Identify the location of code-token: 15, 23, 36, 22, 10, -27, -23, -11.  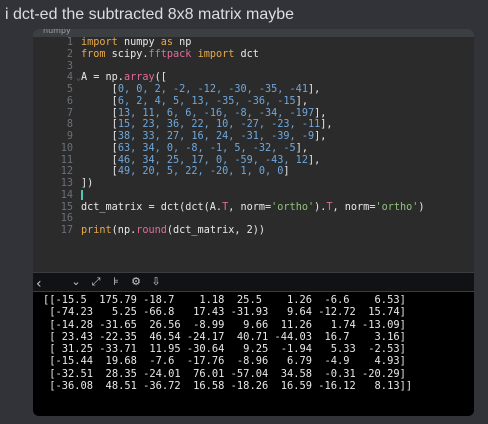
(219, 125).